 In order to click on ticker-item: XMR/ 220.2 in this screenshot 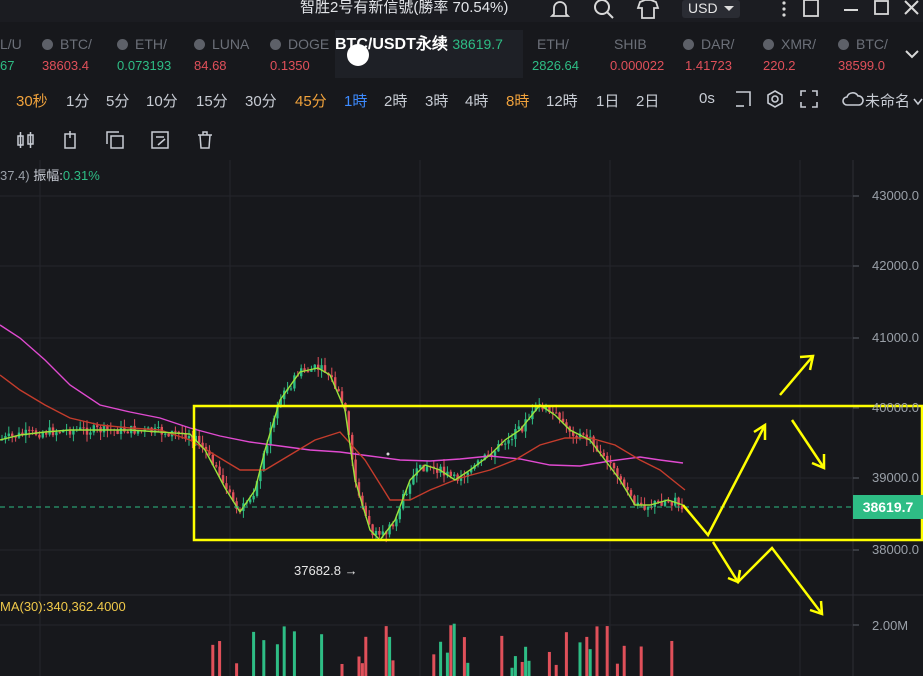, I will do `click(795, 54)`.